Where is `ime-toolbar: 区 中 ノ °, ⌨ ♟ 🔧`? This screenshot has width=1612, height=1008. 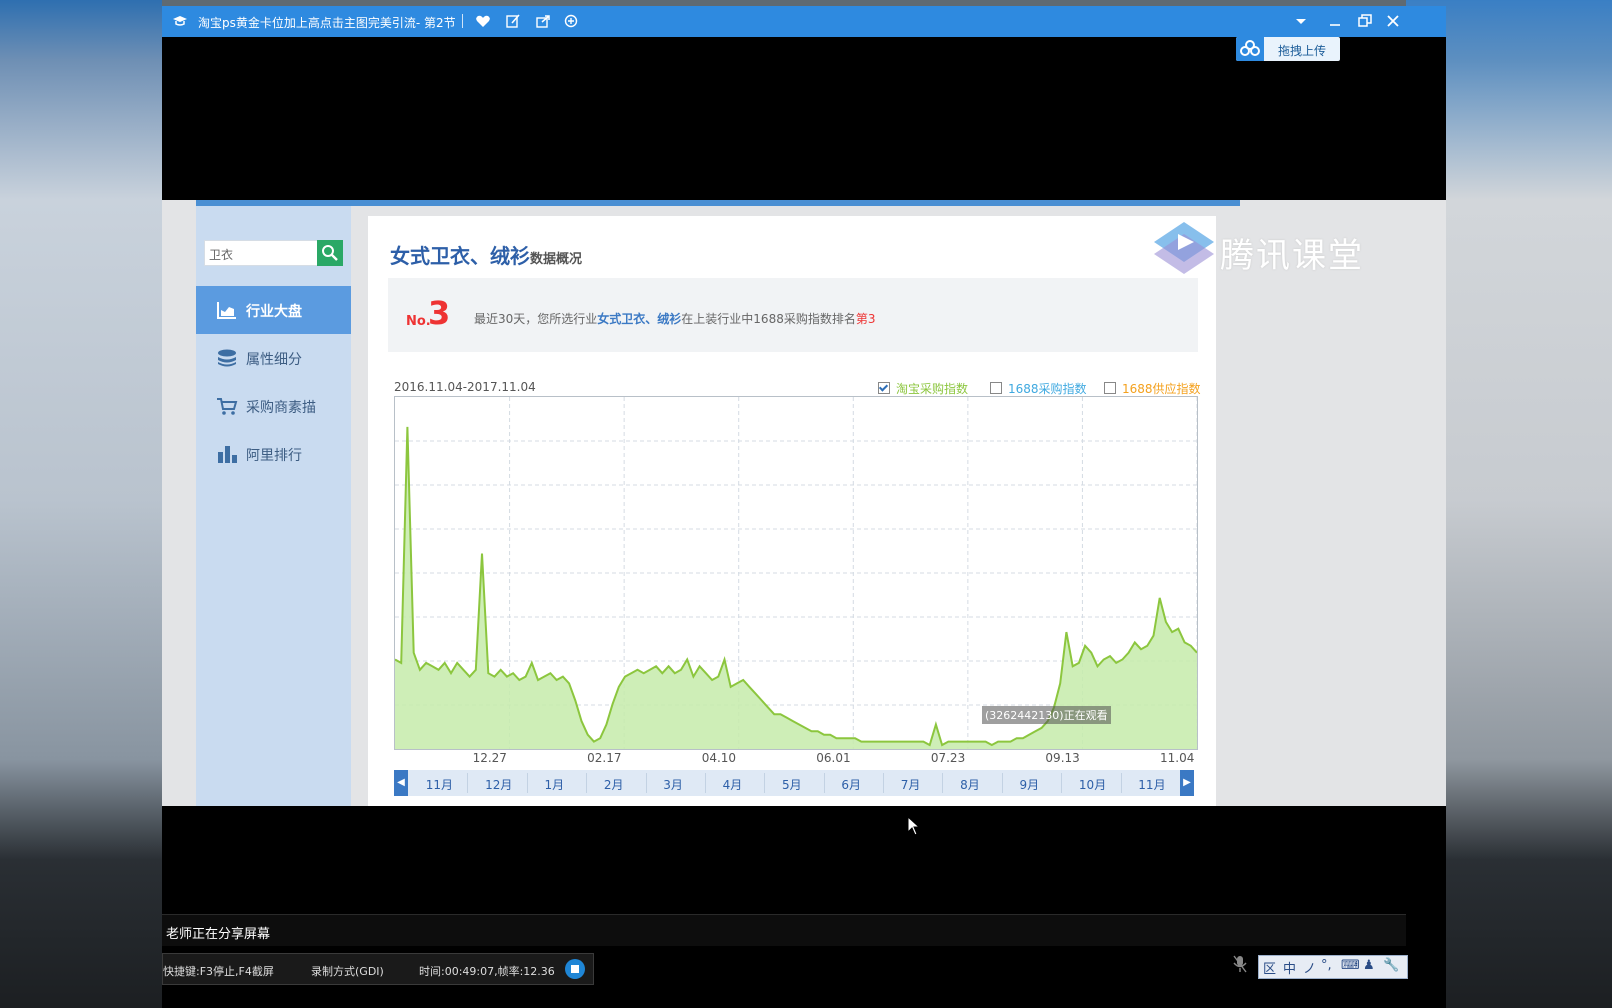 ime-toolbar: 区 中 ノ °, ⌨ ♟ 🔧 is located at coordinates (1333, 967).